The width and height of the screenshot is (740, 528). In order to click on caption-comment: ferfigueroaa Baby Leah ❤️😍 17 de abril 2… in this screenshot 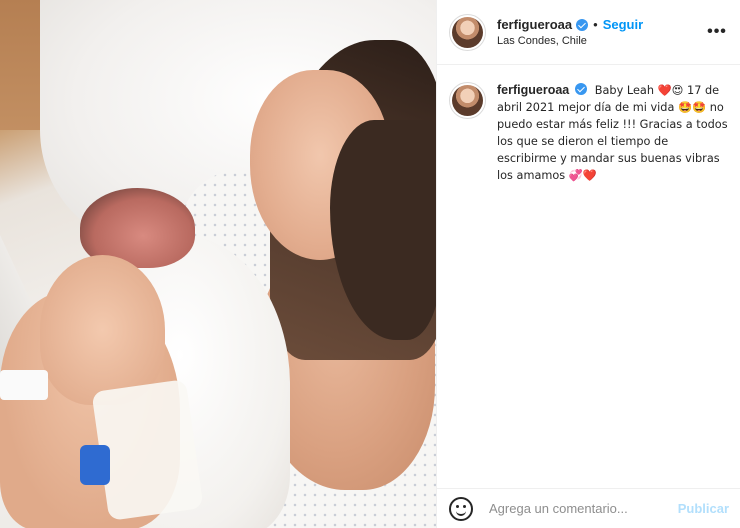, I will do `click(589, 133)`.